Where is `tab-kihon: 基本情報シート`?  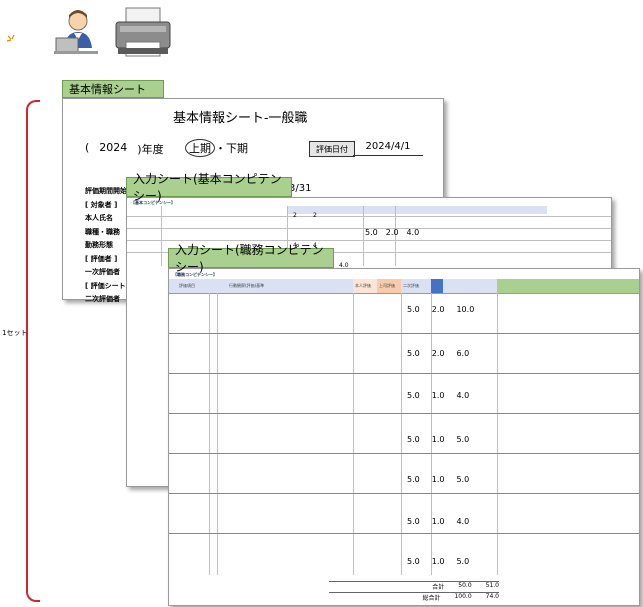 tab-kihon: 基本情報シート is located at coordinates (113, 89).